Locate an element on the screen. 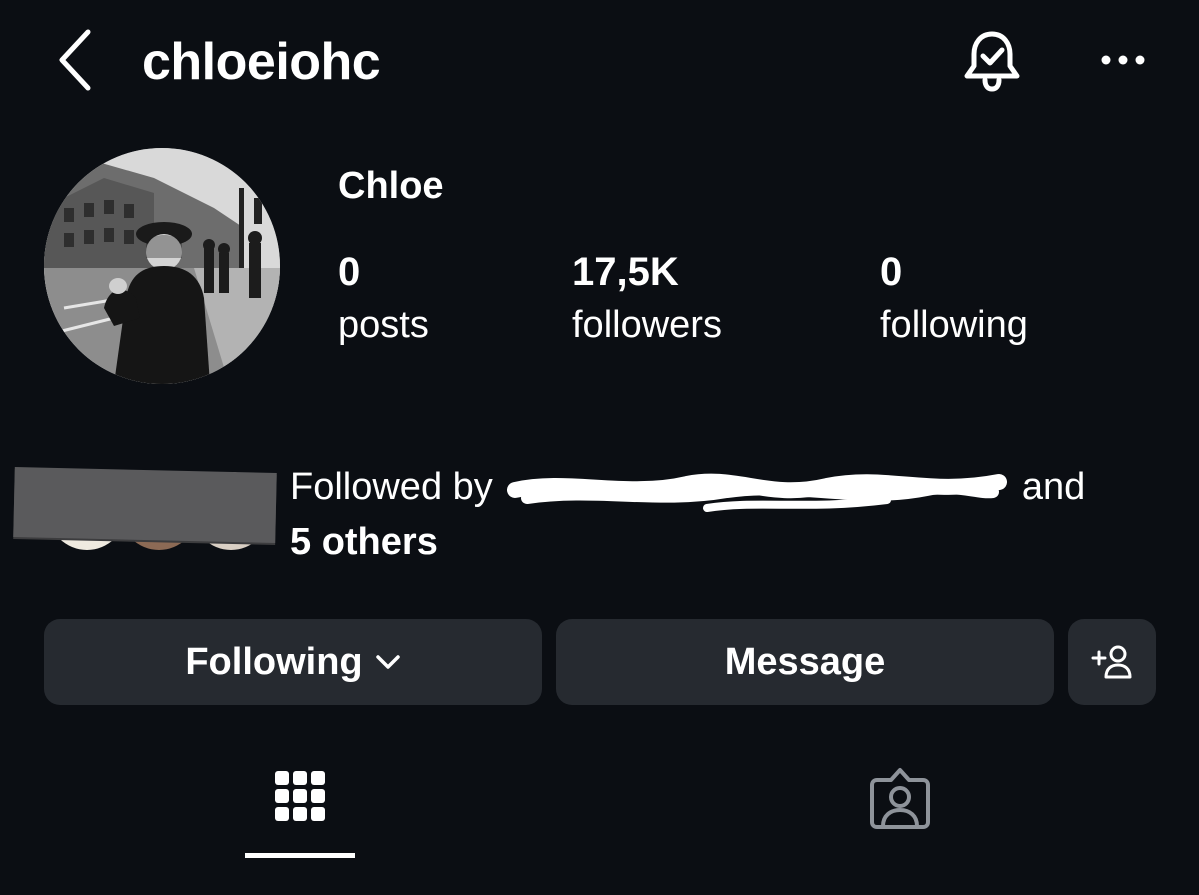  suggested-users-button is located at coordinates (1112, 662).